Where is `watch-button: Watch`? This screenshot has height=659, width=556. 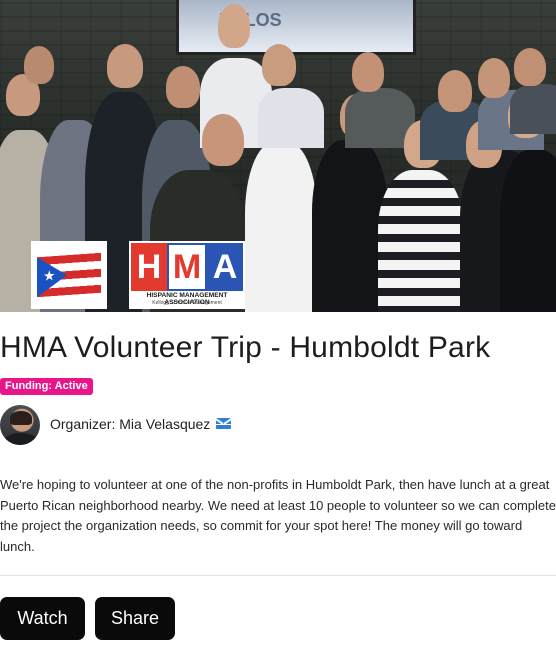 watch-button: Watch is located at coordinates (42, 618).